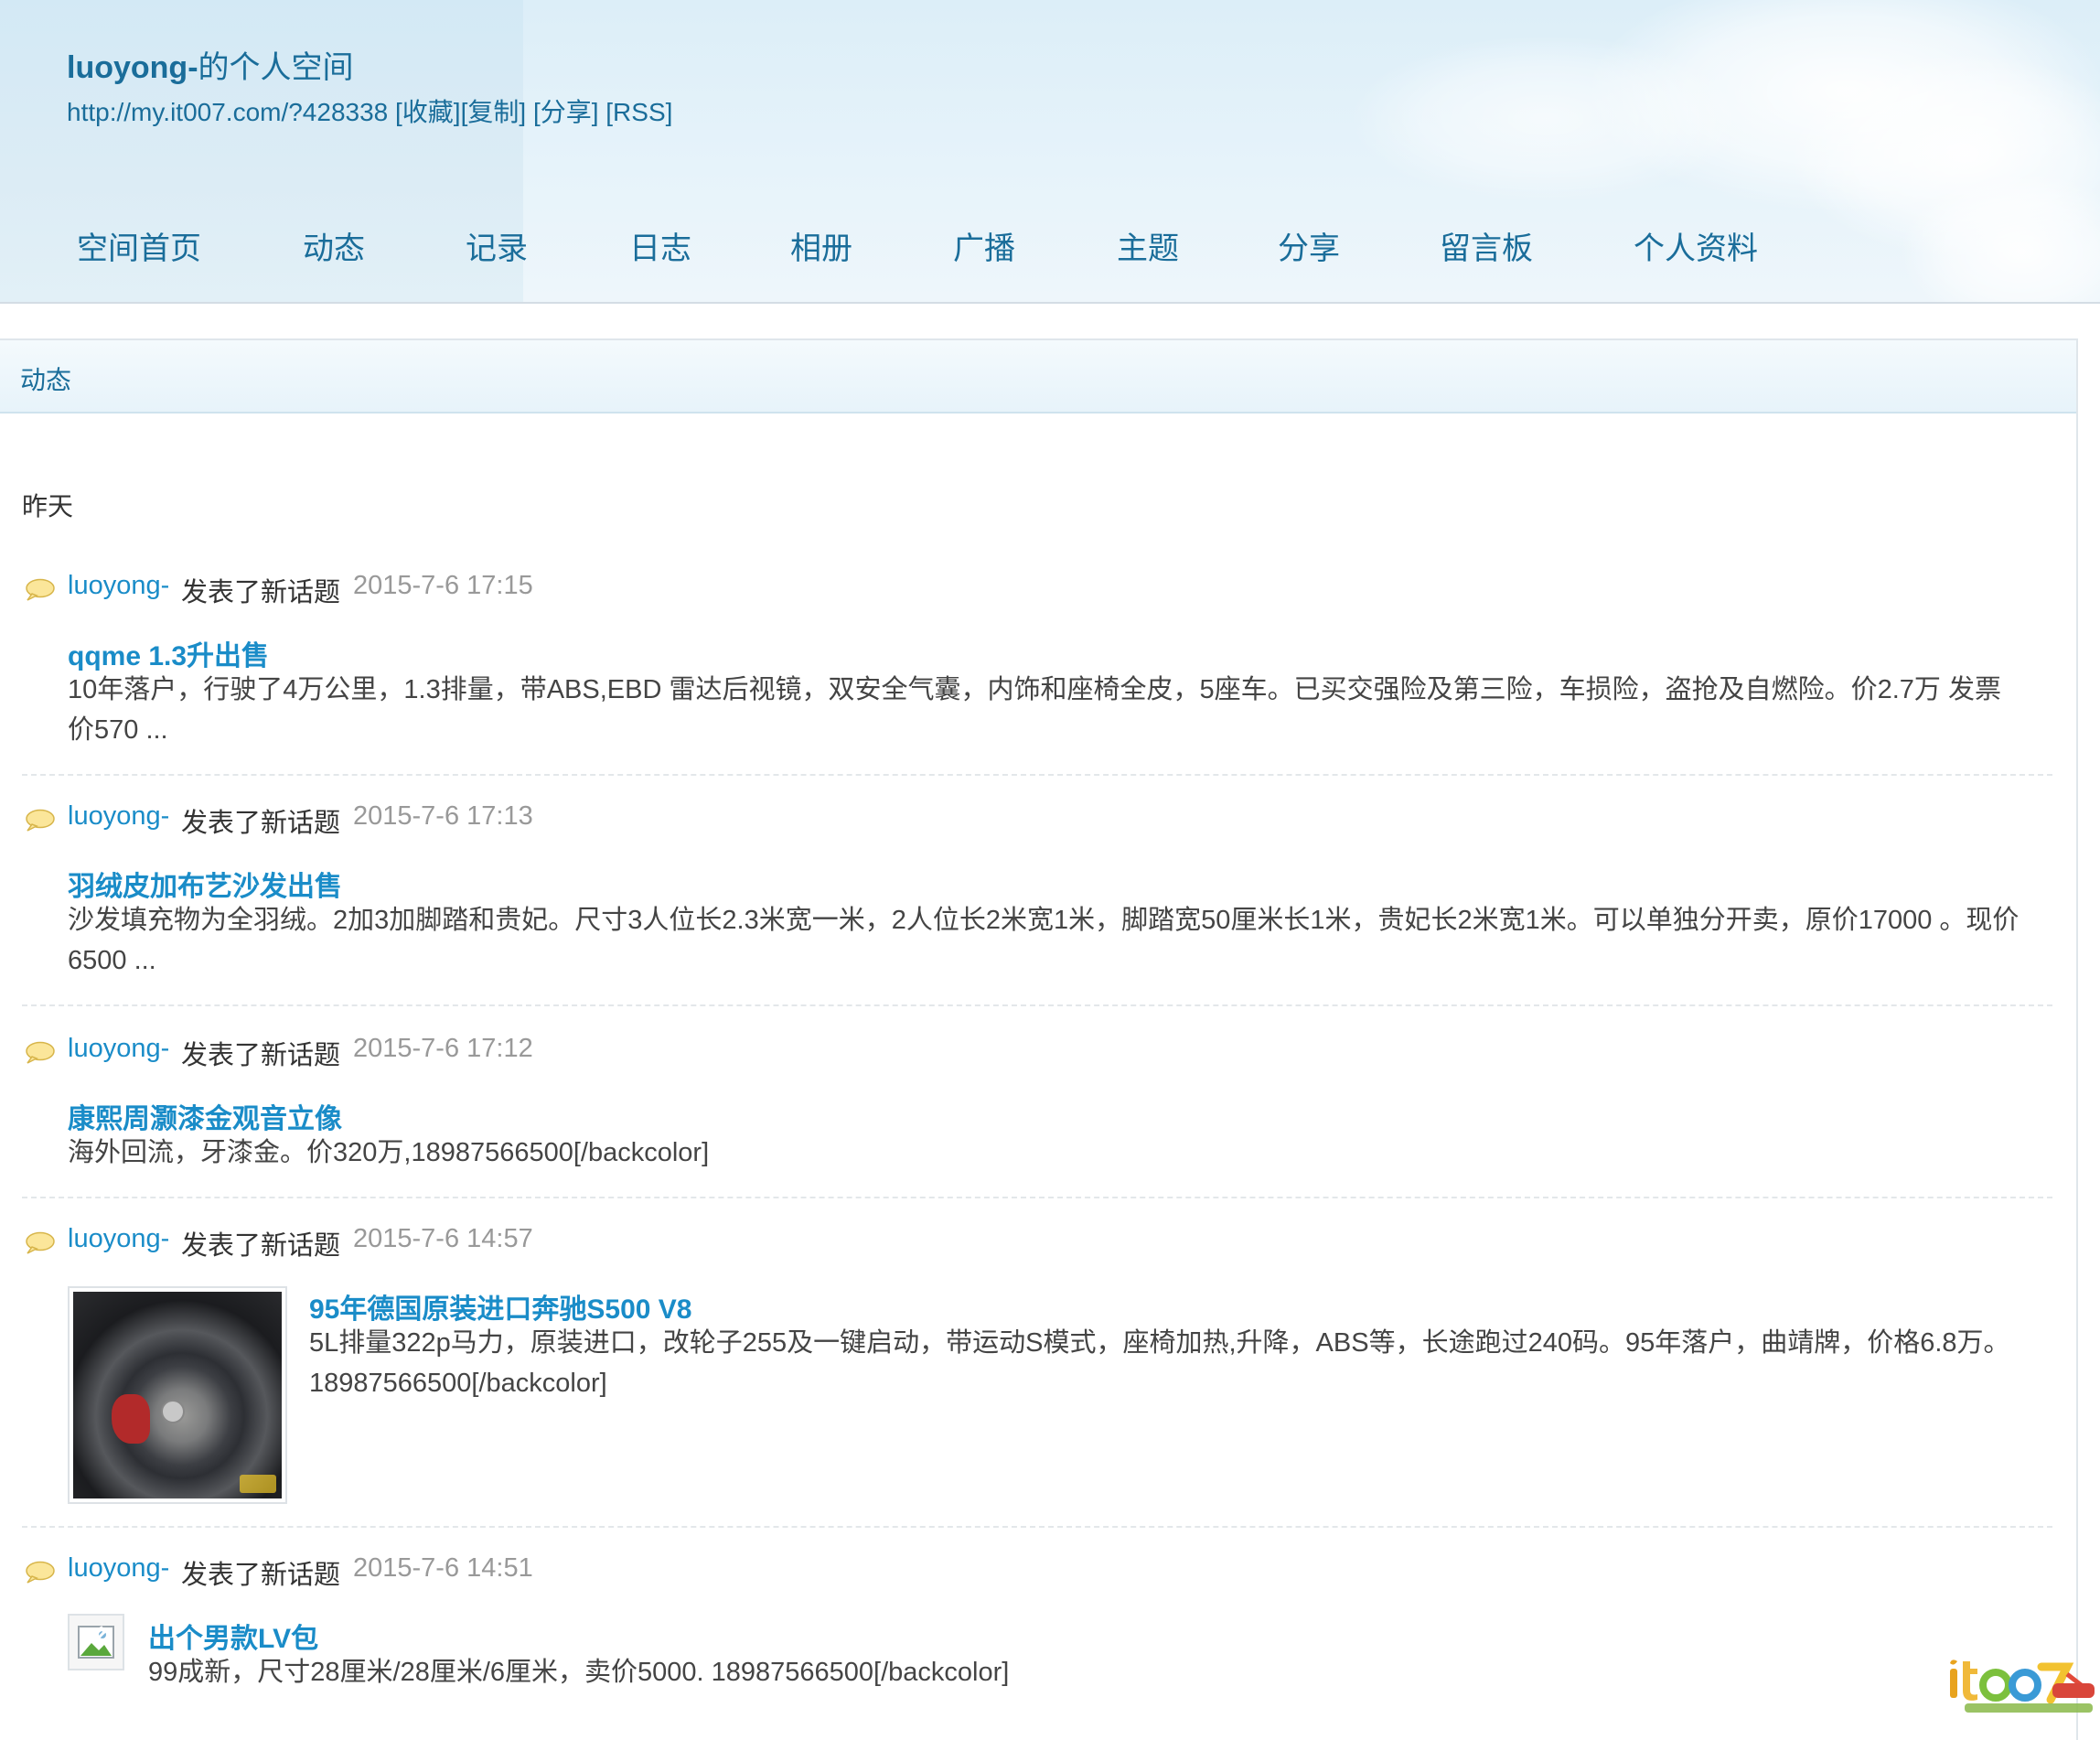 The height and width of the screenshot is (1740, 2100). I want to click on space-url-link: http://my.it007.com/?428338, so click(227, 112).